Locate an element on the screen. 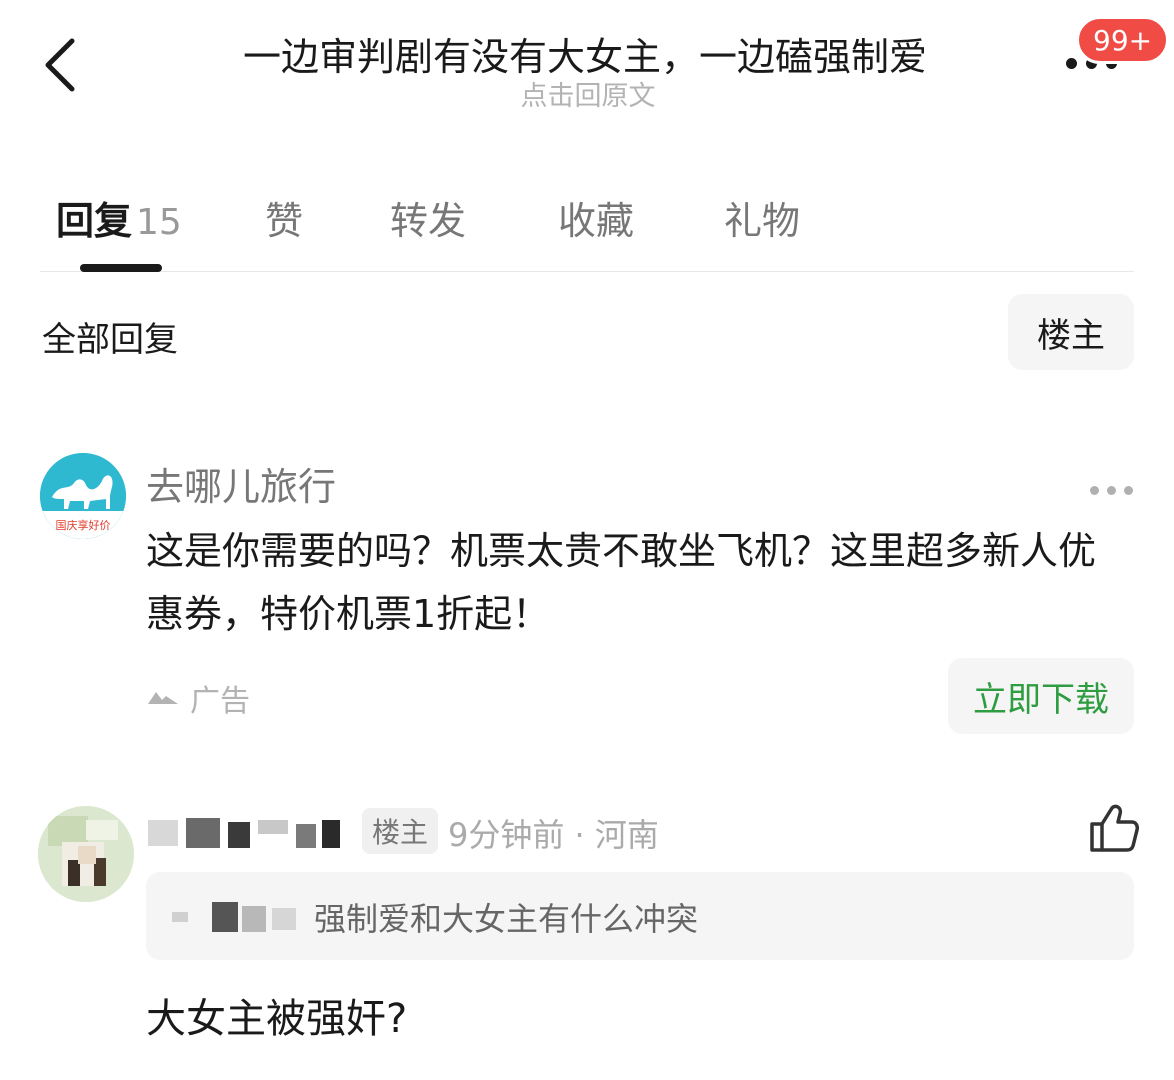  quoted-reply: 强制爱和大女主有什么冲突 is located at coordinates (640, 916).